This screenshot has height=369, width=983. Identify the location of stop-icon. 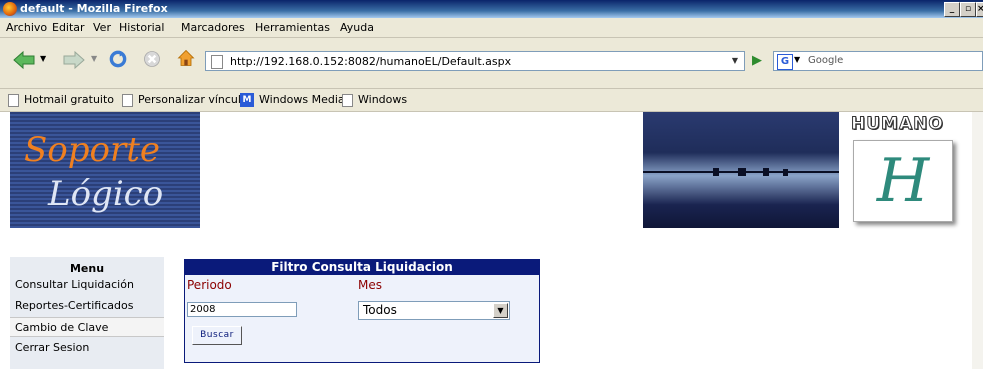
(152, 59).